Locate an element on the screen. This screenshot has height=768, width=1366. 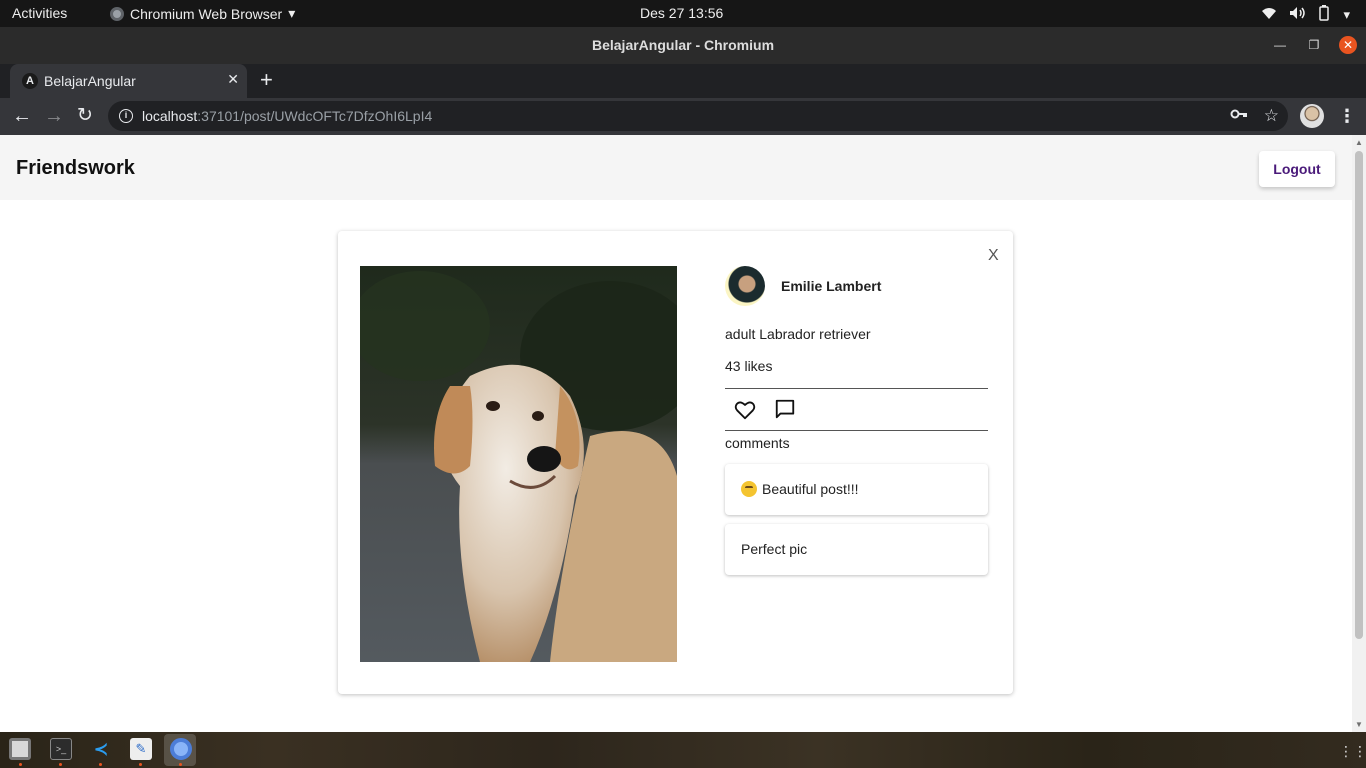
url-host: localhost is located at coordinates (170, 116).